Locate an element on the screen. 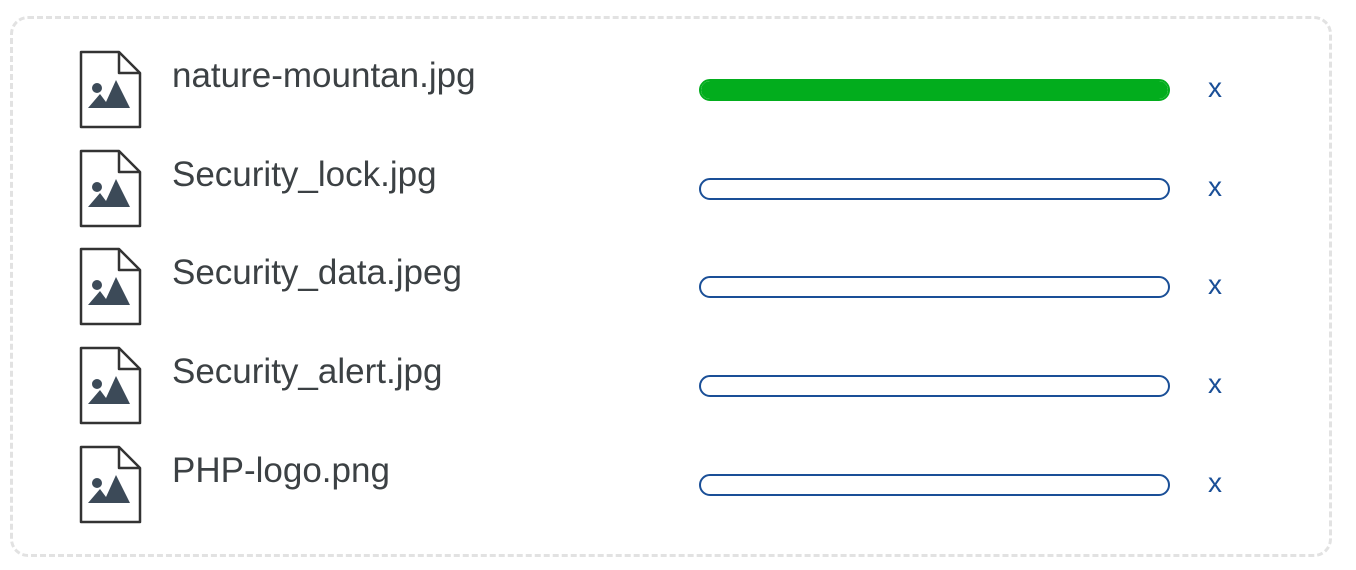  file-name: Security_alert.jpg is located at coordinates (307, 371).